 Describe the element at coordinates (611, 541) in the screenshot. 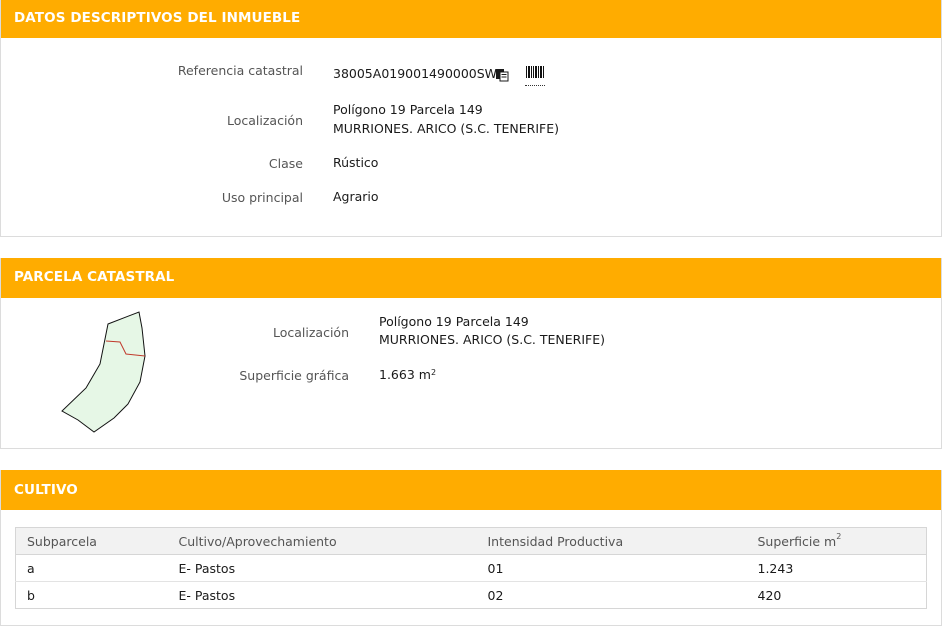

I see `col-intensidad: Intensidad Productiva` at that location.